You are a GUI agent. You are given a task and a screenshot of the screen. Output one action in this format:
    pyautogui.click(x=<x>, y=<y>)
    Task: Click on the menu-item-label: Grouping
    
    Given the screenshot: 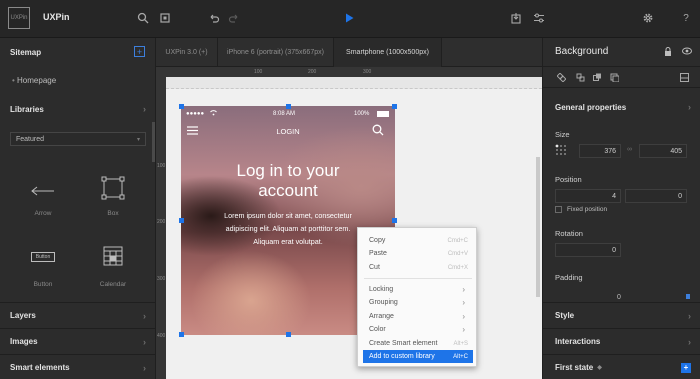 What is the action you would take?
    pyautogui.click(x=383, y=302)
    